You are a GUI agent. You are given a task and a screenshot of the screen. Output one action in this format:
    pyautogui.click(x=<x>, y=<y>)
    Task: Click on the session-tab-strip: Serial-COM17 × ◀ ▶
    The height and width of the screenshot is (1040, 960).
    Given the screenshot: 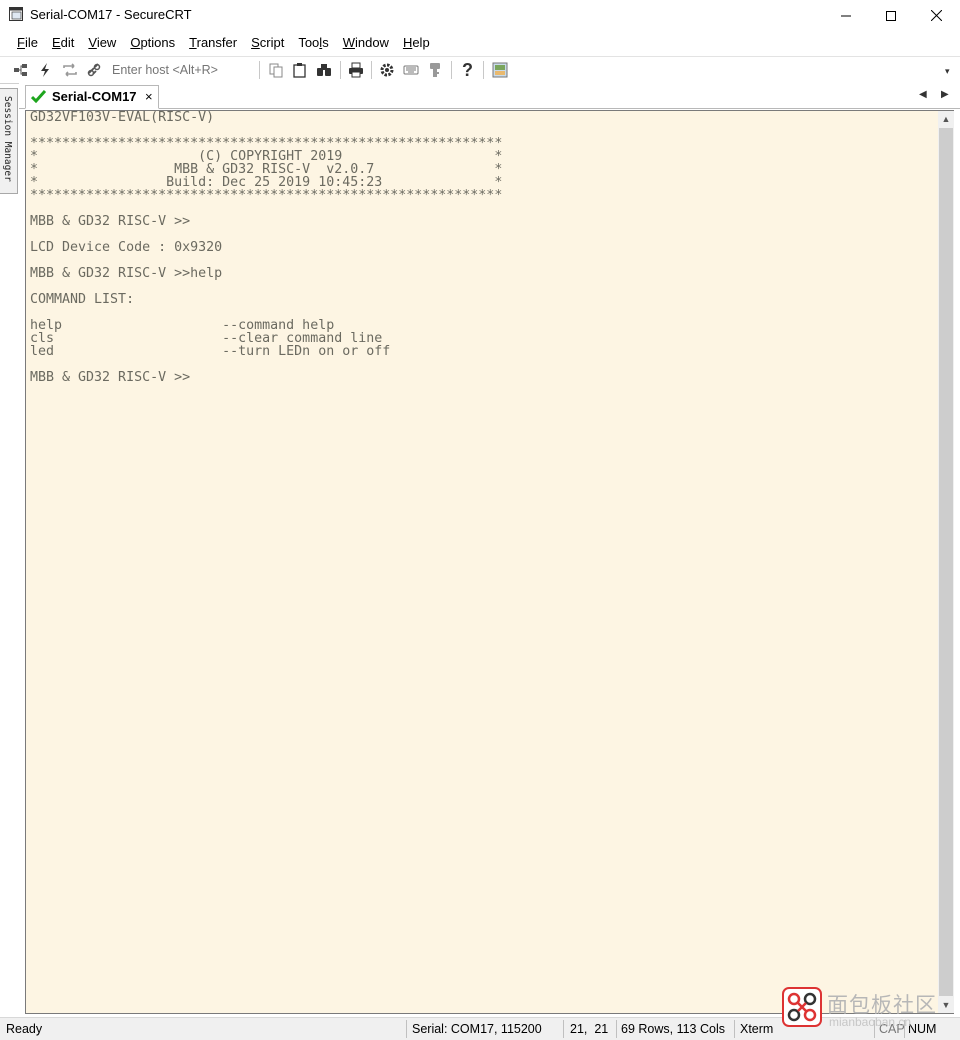 What is the action you would take?
    pyautogui.click(x=489, y=96)
    